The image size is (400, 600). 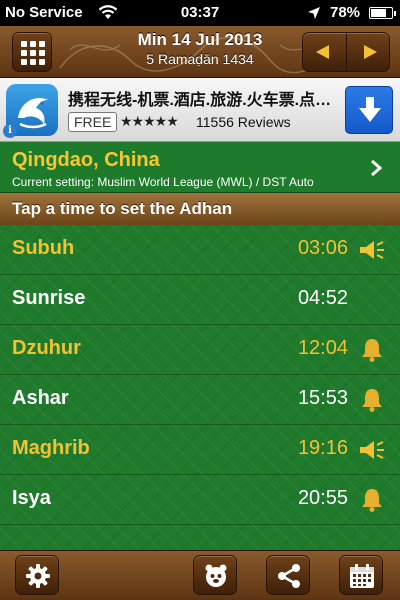 What do you see at coordinates (200, 59) in the screenshot?
I see `hijri-date: 5 Ramaḍān 1434` at bounding box center [200, 59].